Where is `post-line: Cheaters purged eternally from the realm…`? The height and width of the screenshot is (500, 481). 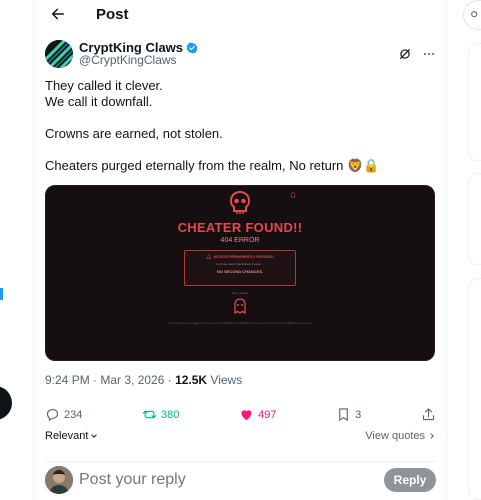 post-line: Cheaters purged eternally from the realm… is located at coordinates (212, 165).